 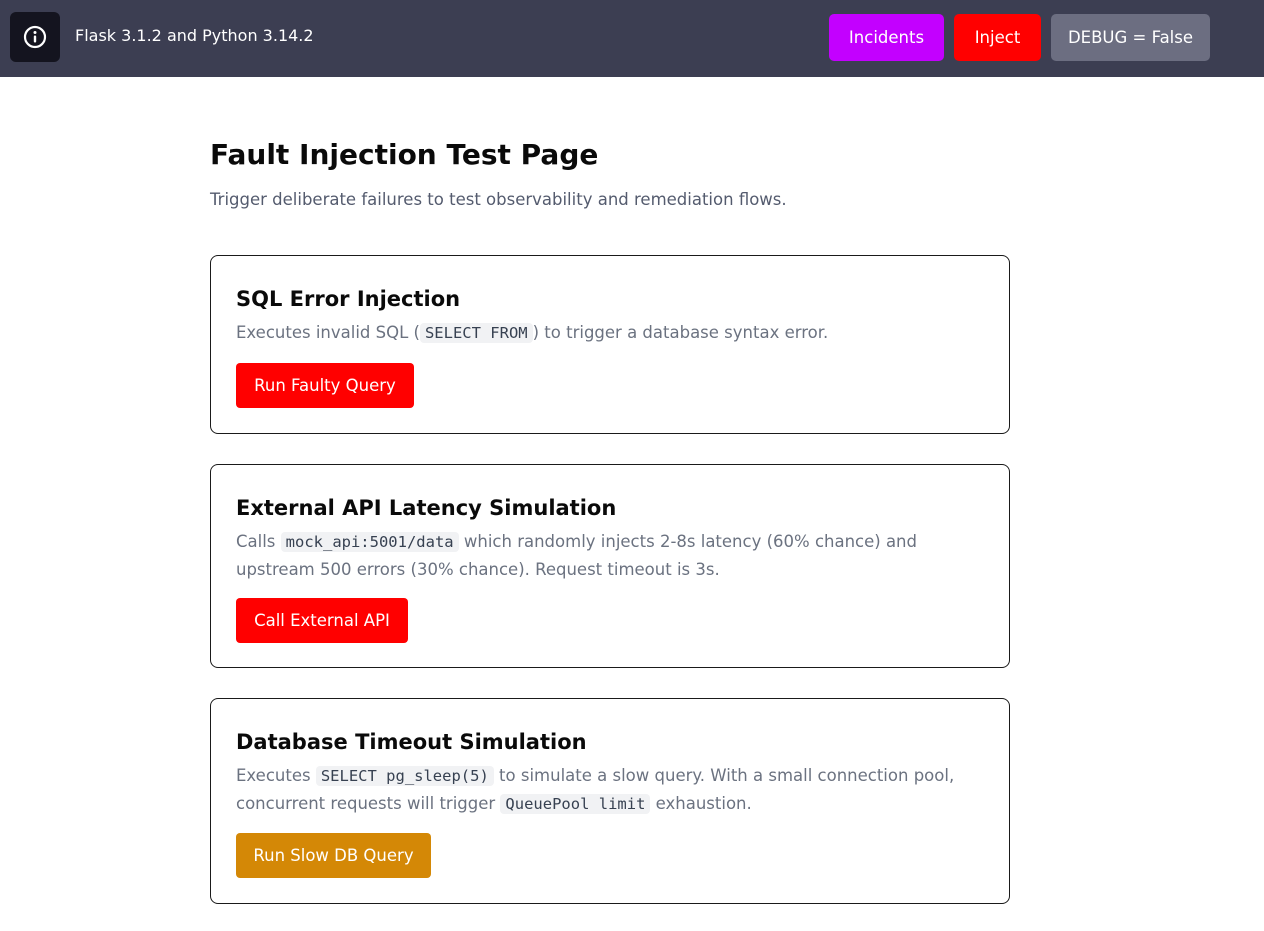 I want to click on inline-code: QueuePool limit, so click(x=575, y=804).